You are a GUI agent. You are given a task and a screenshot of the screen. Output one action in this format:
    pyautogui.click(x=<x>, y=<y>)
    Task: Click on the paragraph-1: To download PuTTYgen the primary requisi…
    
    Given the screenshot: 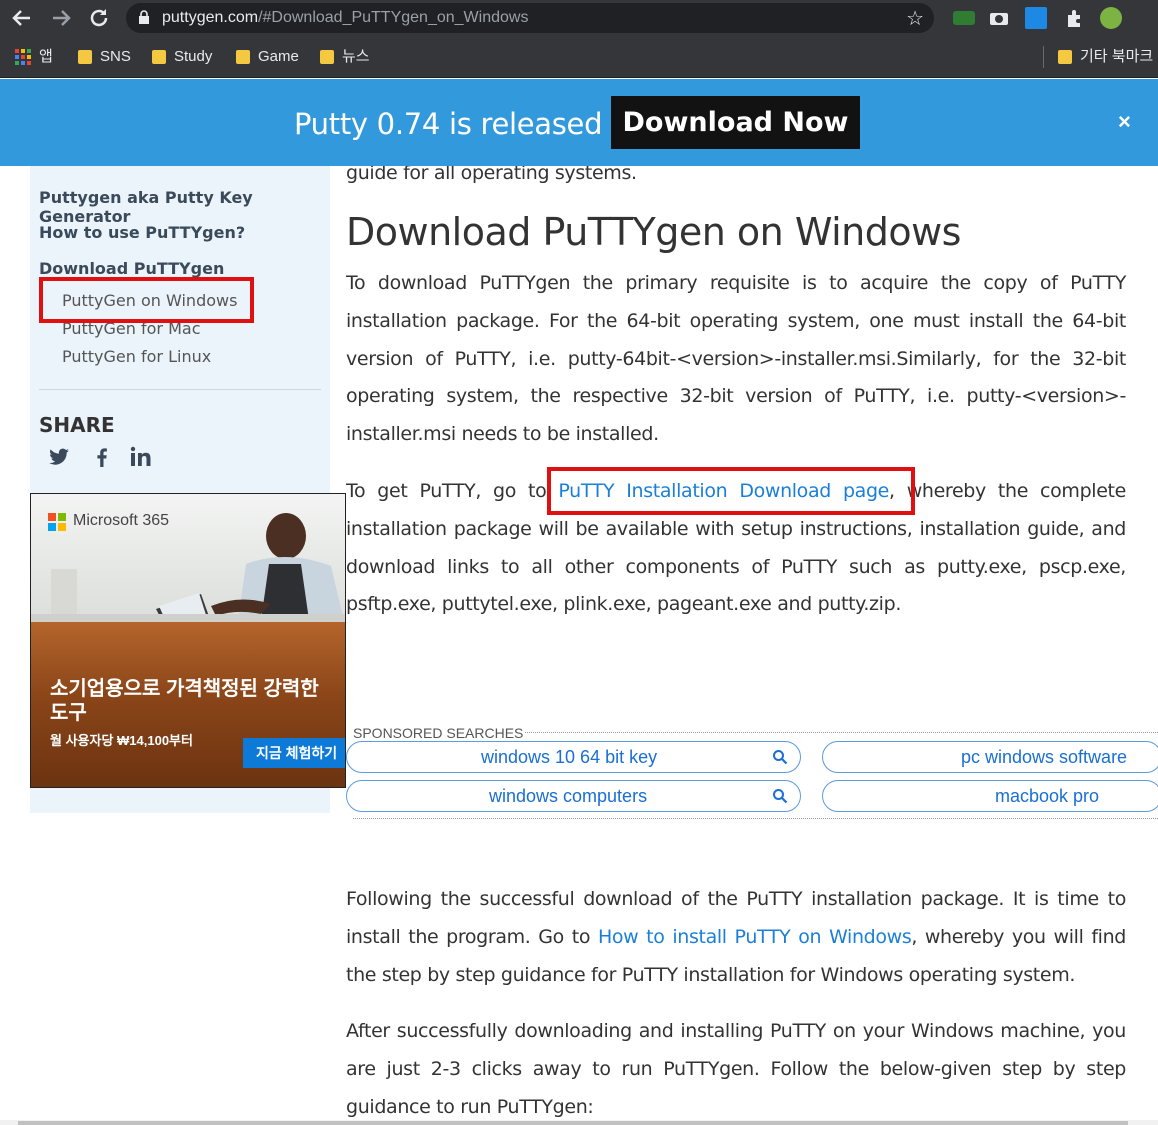 What is the action you would take?
    pyautogui.click(x=736, y=359)
    